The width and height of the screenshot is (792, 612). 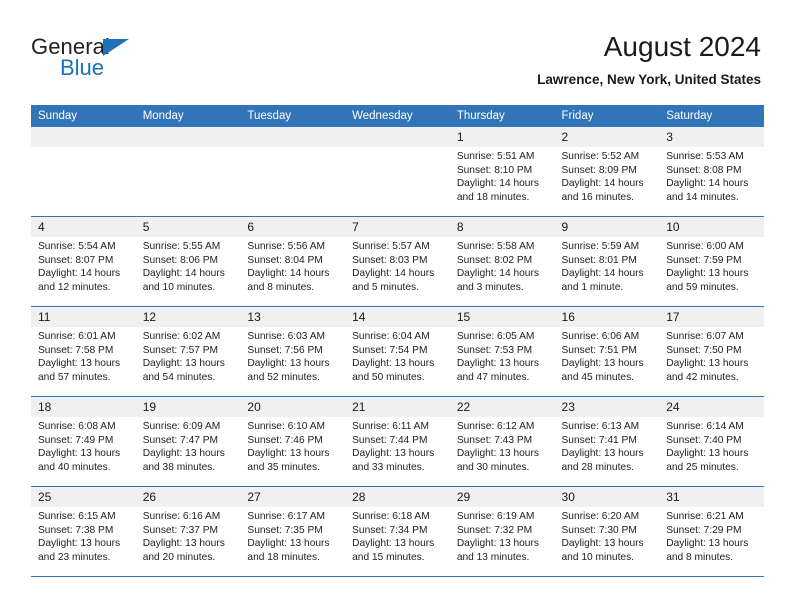 I want to click on sunset-text: Sunset: 7:57 PM, so click(x=180, y=350).